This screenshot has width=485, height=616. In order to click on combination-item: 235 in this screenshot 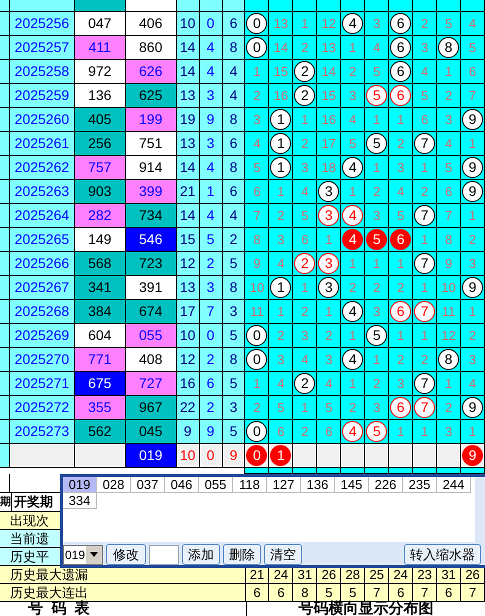, I will do `click(420, 485)`.